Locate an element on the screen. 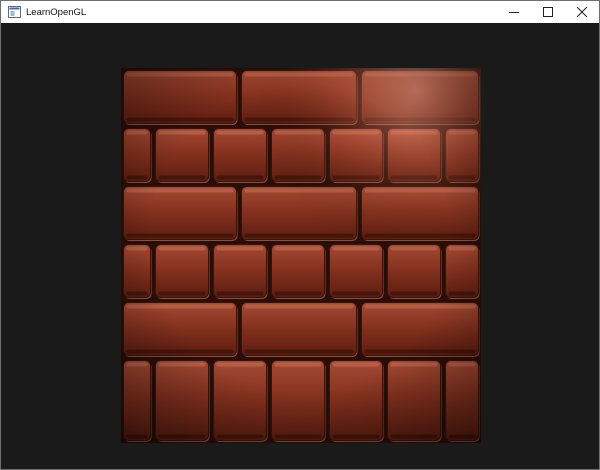  minimize-button is located at coordinates (514, 12).